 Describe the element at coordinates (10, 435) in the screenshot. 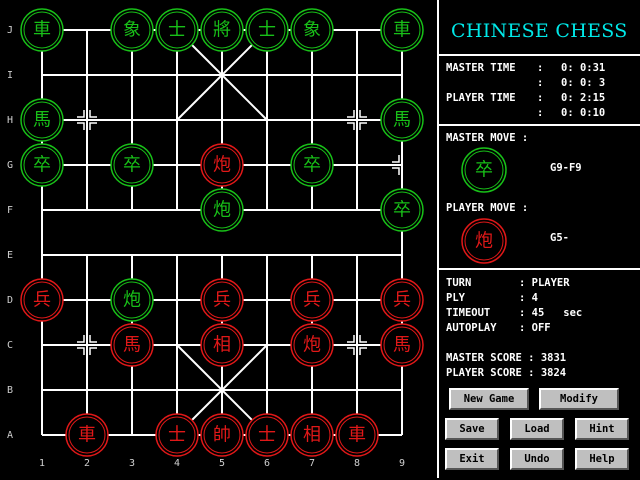

I see `rank-label: A` at that location.